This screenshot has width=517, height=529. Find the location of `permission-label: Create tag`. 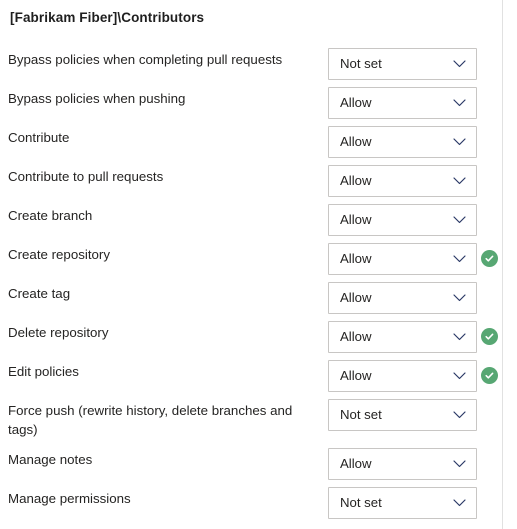

permission-label: Create tag is located at coordinates (39, 293).